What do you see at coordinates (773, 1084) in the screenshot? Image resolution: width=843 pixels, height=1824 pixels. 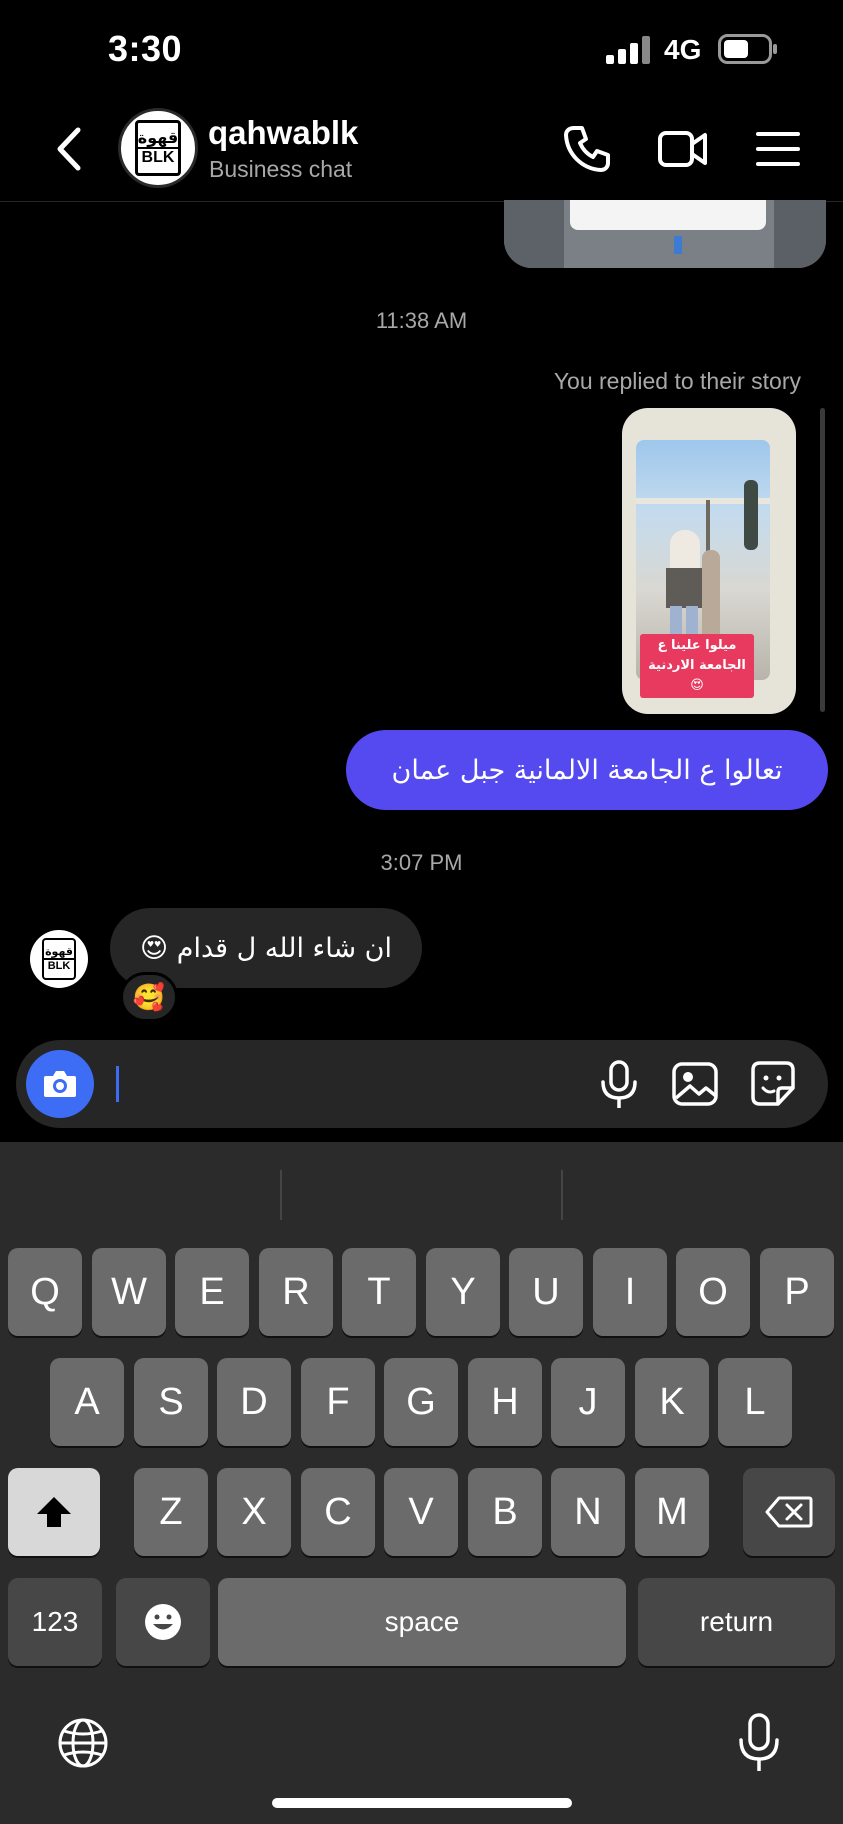 I see `sticker-icon` at bounding box center [773, 1084].